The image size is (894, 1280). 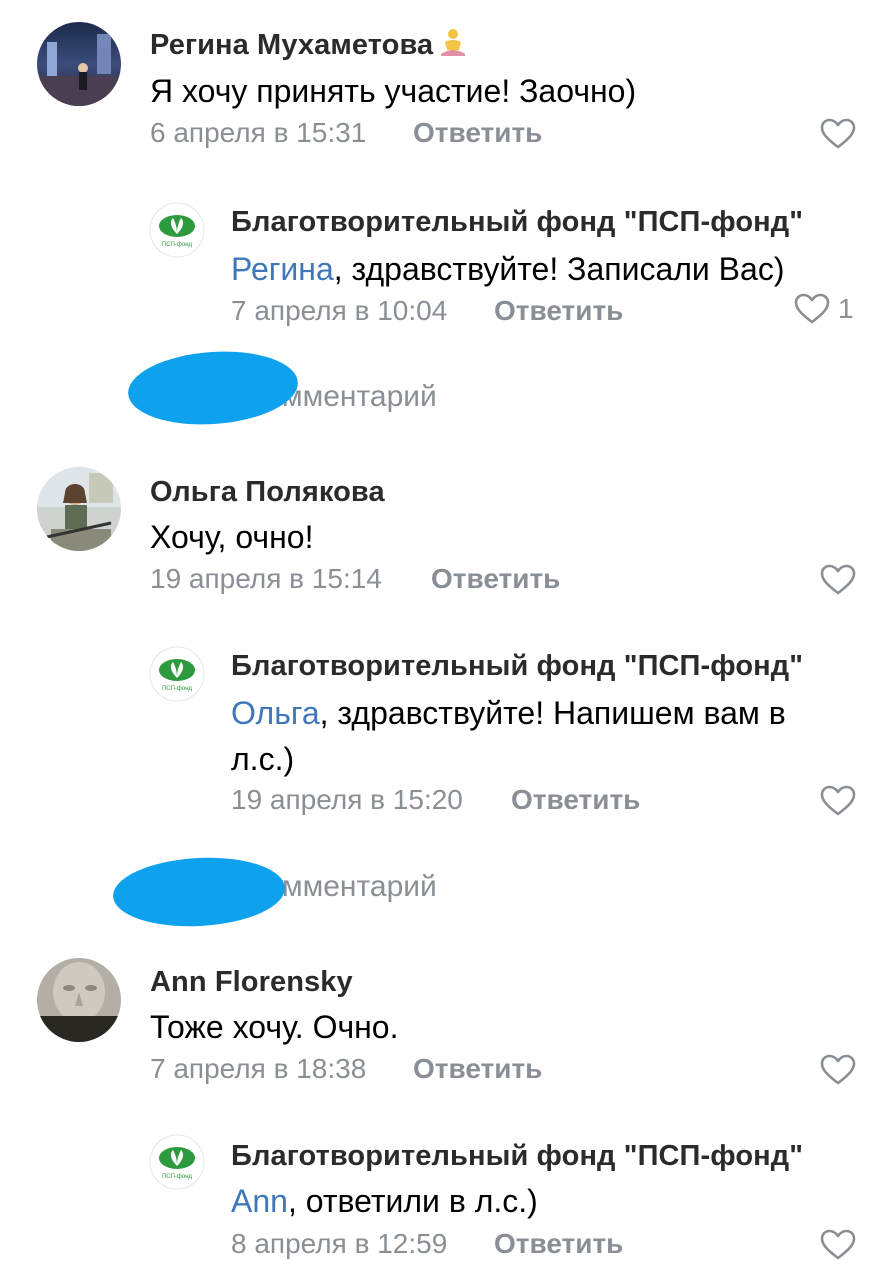 I want to click on comment-author: Ann Florensky, so click(x=251, y=982).